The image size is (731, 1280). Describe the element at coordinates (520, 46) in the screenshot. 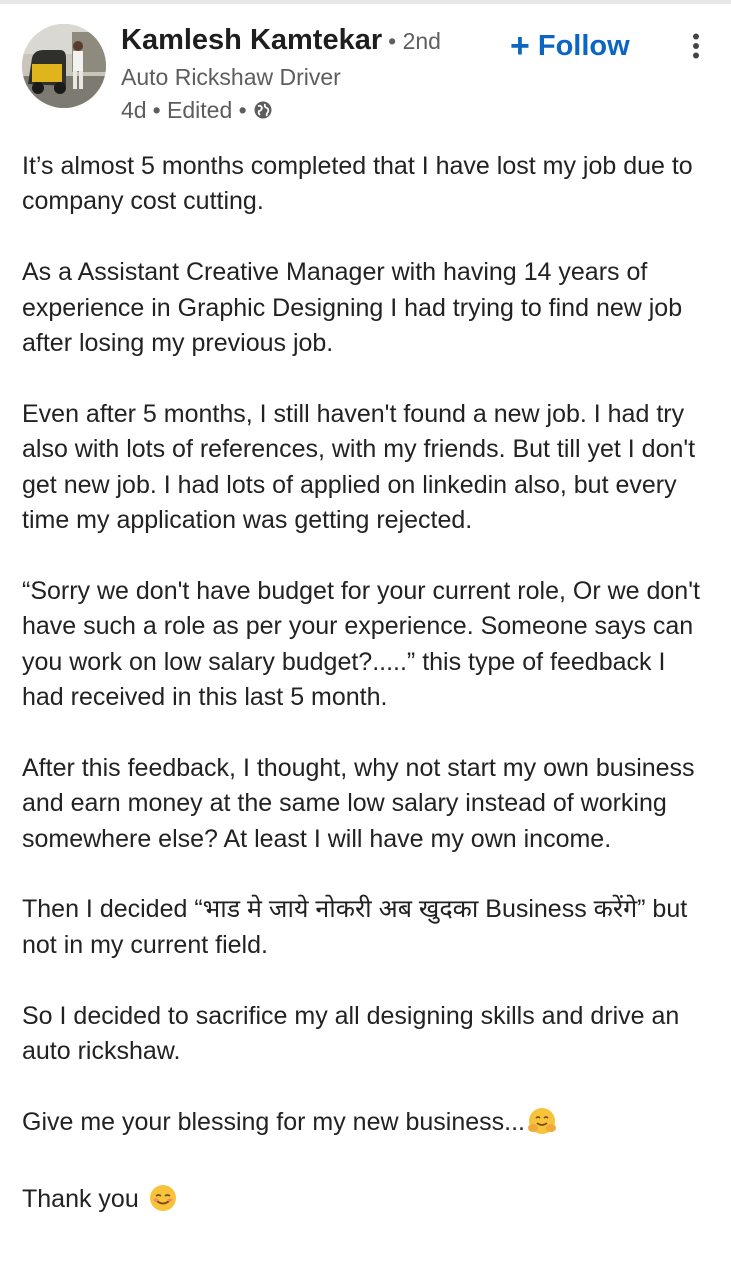

I see `plus-icon: +` at that location.